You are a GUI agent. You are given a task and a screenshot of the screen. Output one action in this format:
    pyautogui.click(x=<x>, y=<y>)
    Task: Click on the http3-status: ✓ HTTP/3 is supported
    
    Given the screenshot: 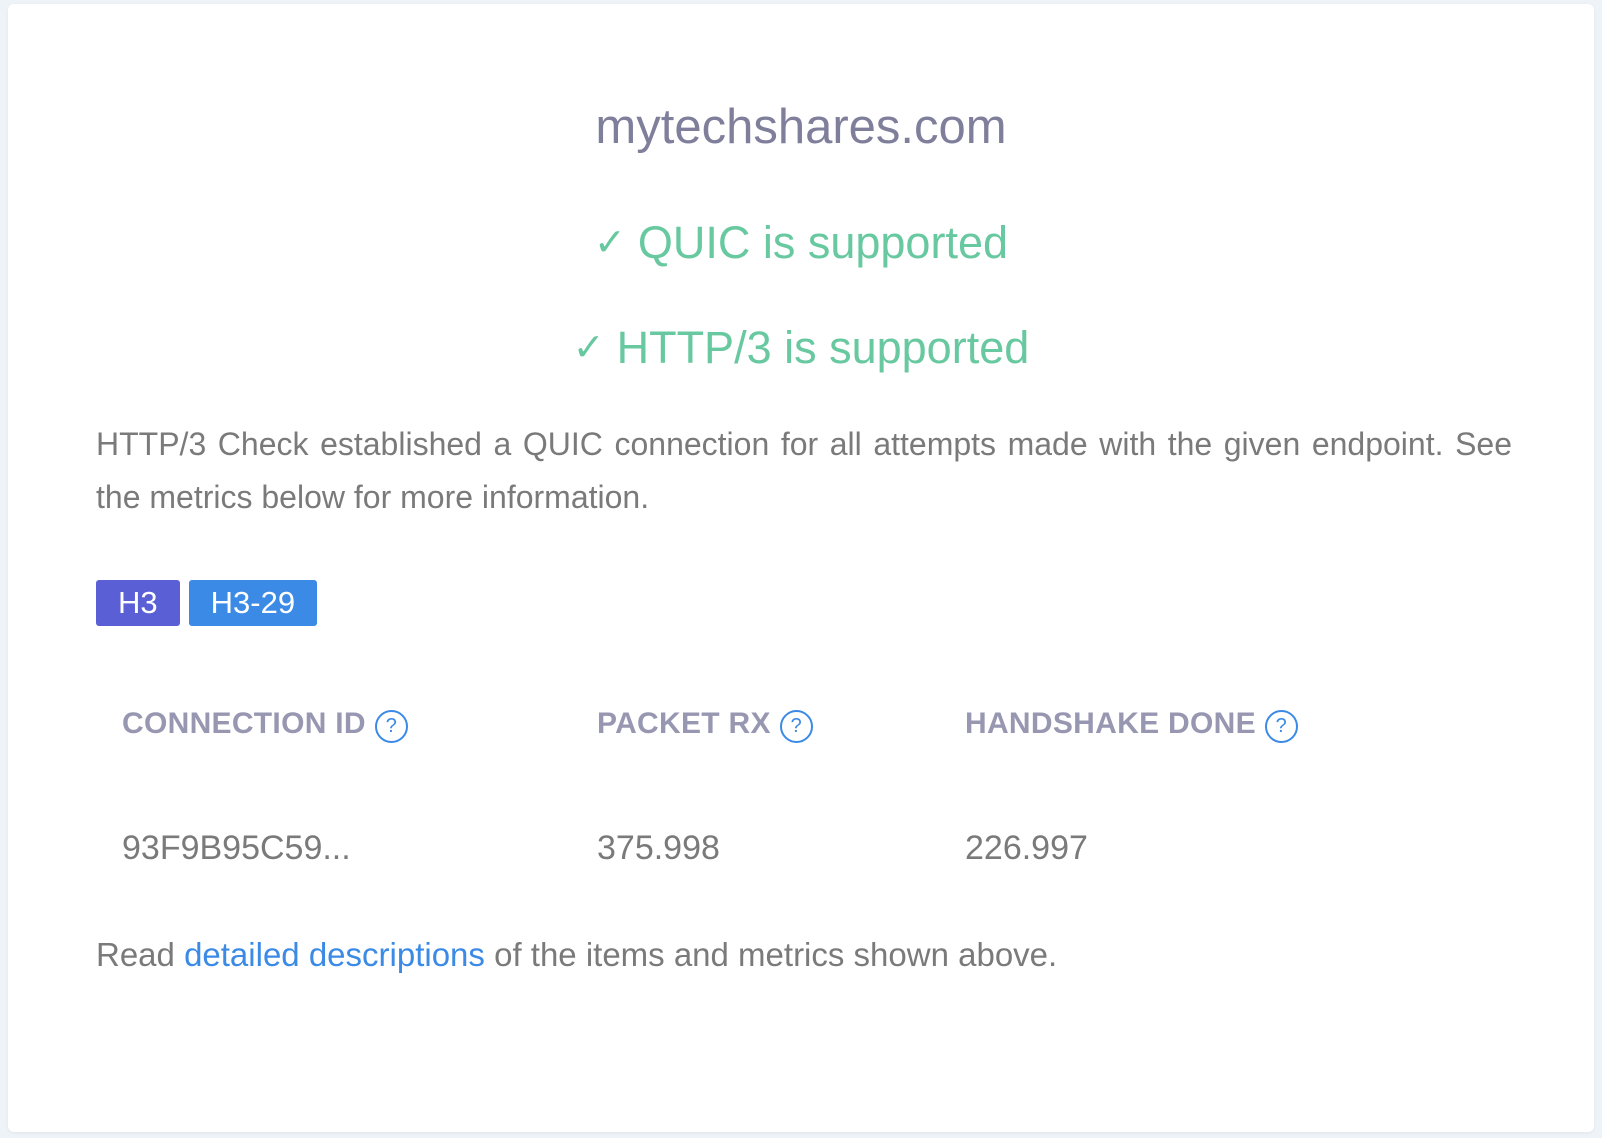 What is the action you would take?
    pyautogui.click(x=801, y=348)
    